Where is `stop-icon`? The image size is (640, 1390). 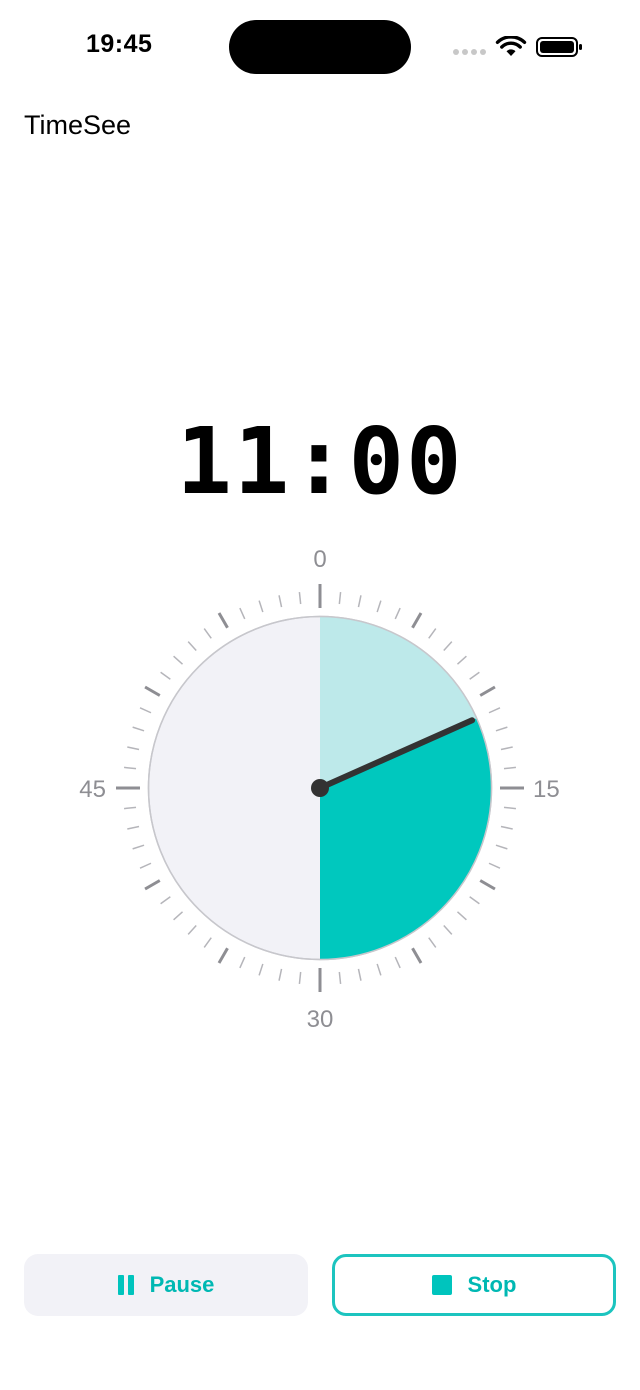
stop-icon is located at coordinates (441, 1285).